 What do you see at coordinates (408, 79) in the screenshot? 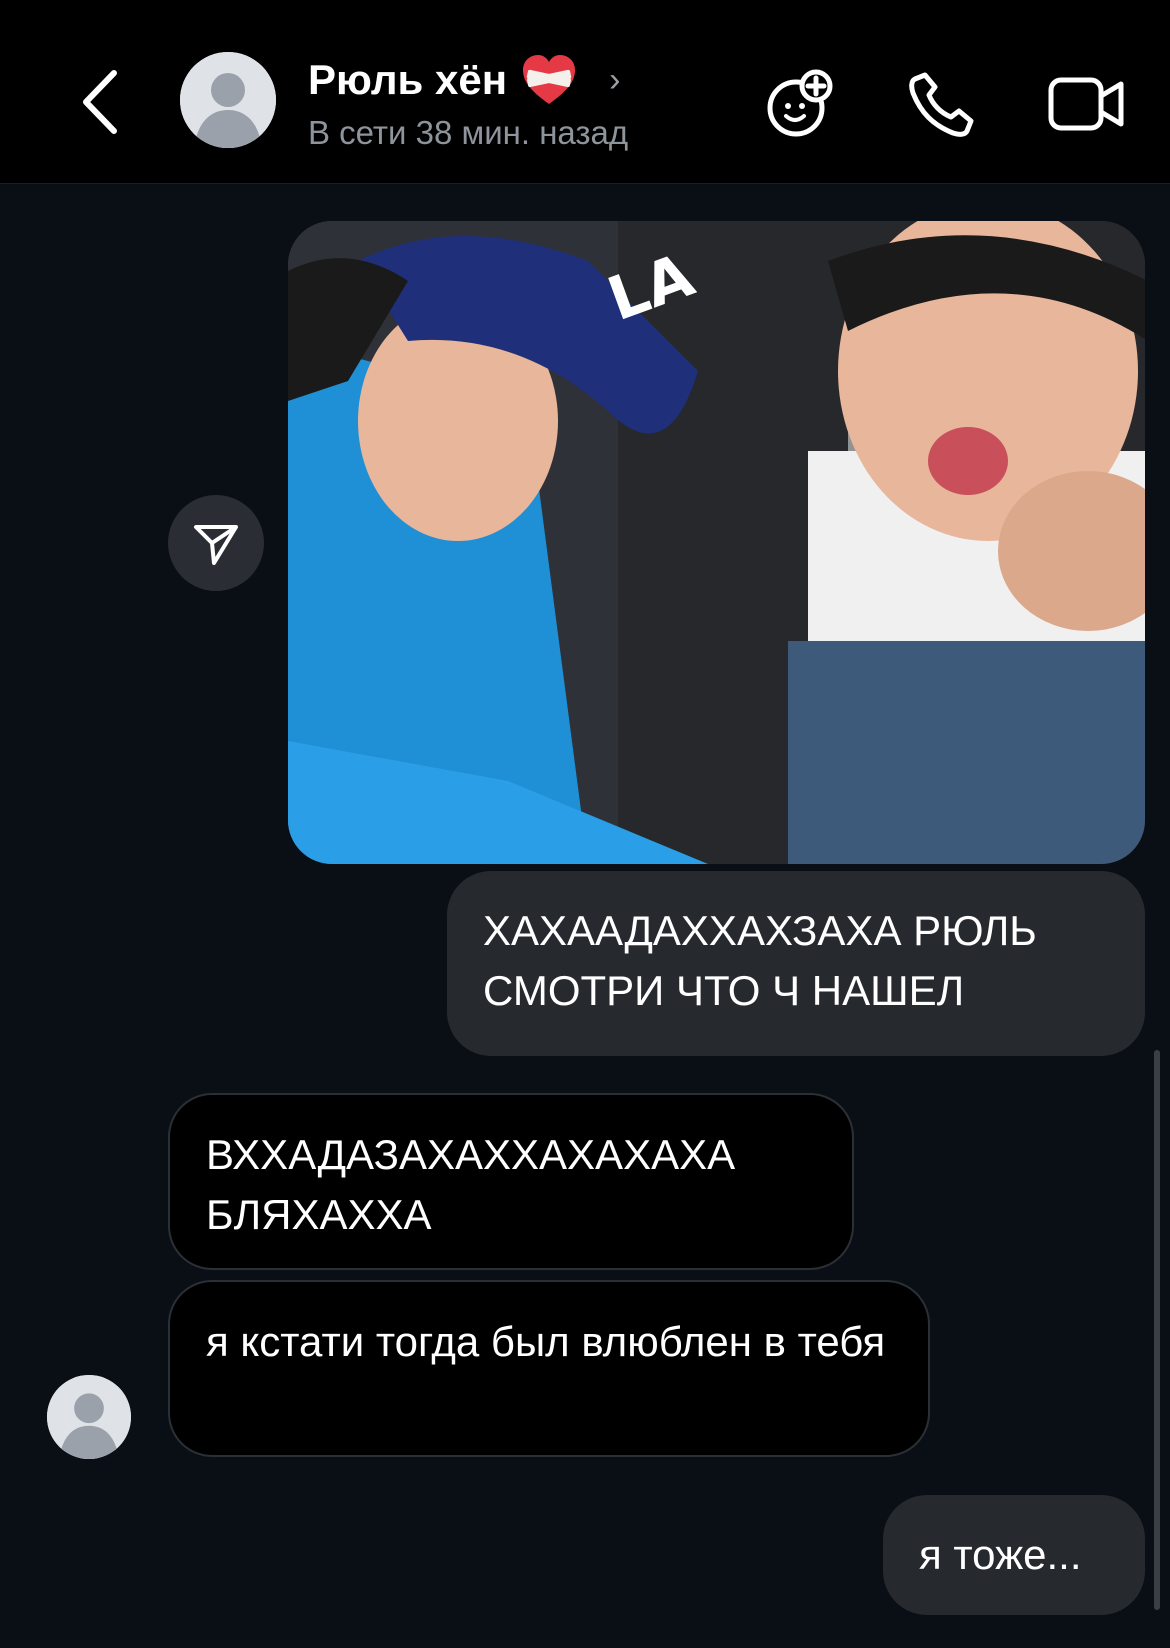
I see `contact-name: Рюль хён` at bounding box center [408, 79].